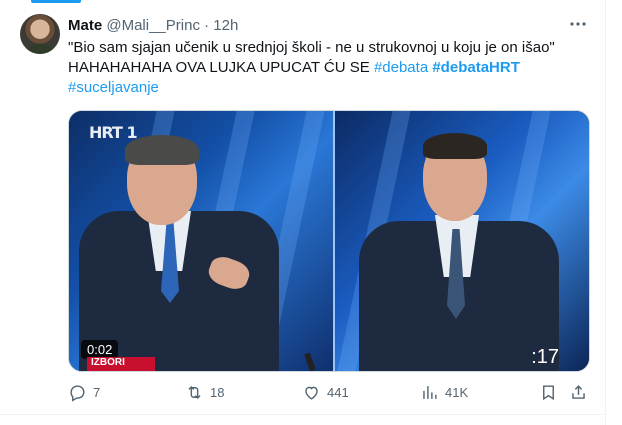 This screenshot has height=425, width=622. What do you see at coordinates (56, 1) in the screenshot?
I see `tab-indicator` at bounding box center [56, 1].